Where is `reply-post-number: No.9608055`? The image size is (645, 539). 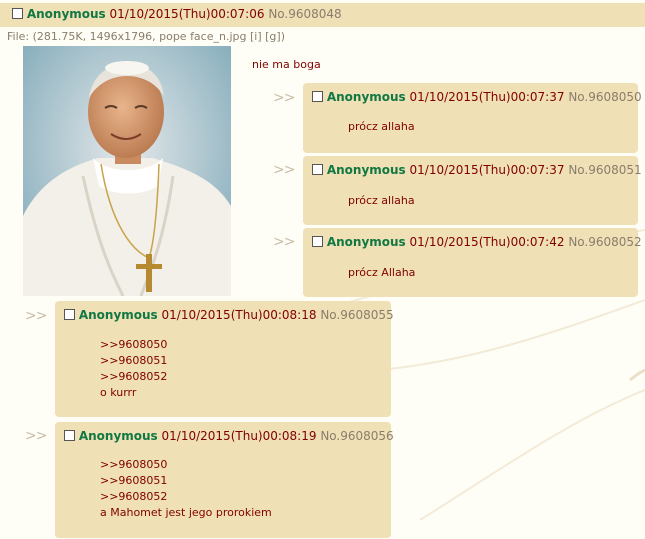 reply-post-number: No.9608055 is located at coordinates (356, 315).